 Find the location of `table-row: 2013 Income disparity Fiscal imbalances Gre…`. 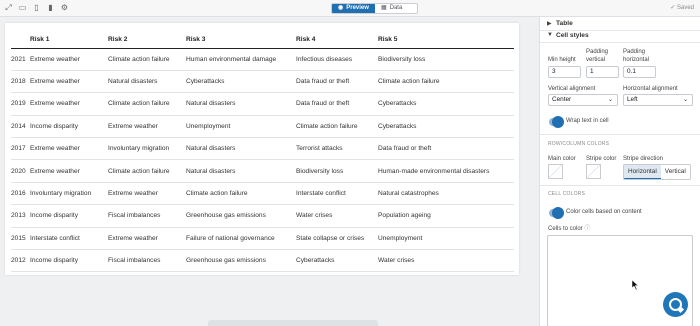

table-row: 2013 Income disparity Fiscal imbalances Gre… is located at coordinates (262, 216).